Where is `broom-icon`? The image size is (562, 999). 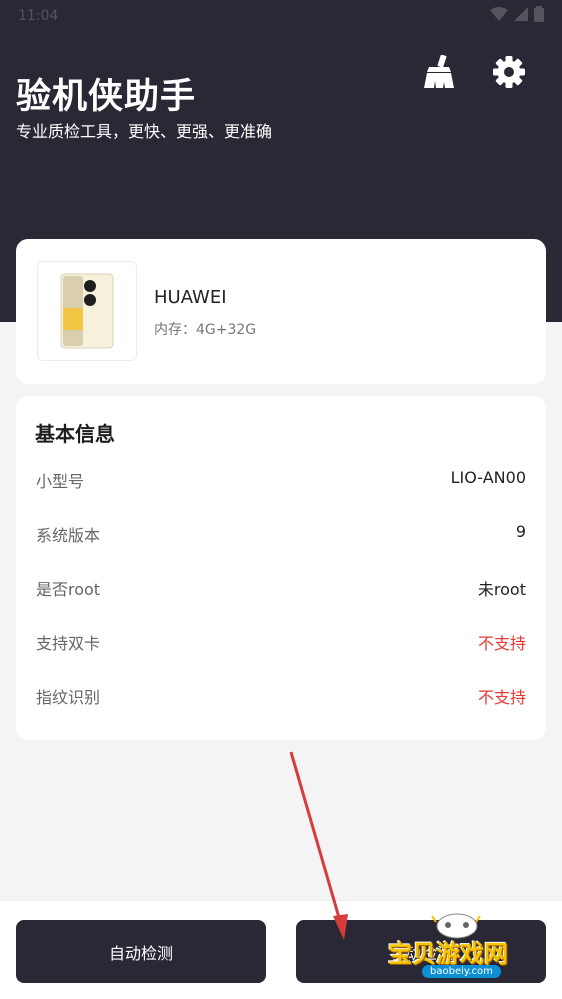 broom-icon is located at coordinates (439, 71).